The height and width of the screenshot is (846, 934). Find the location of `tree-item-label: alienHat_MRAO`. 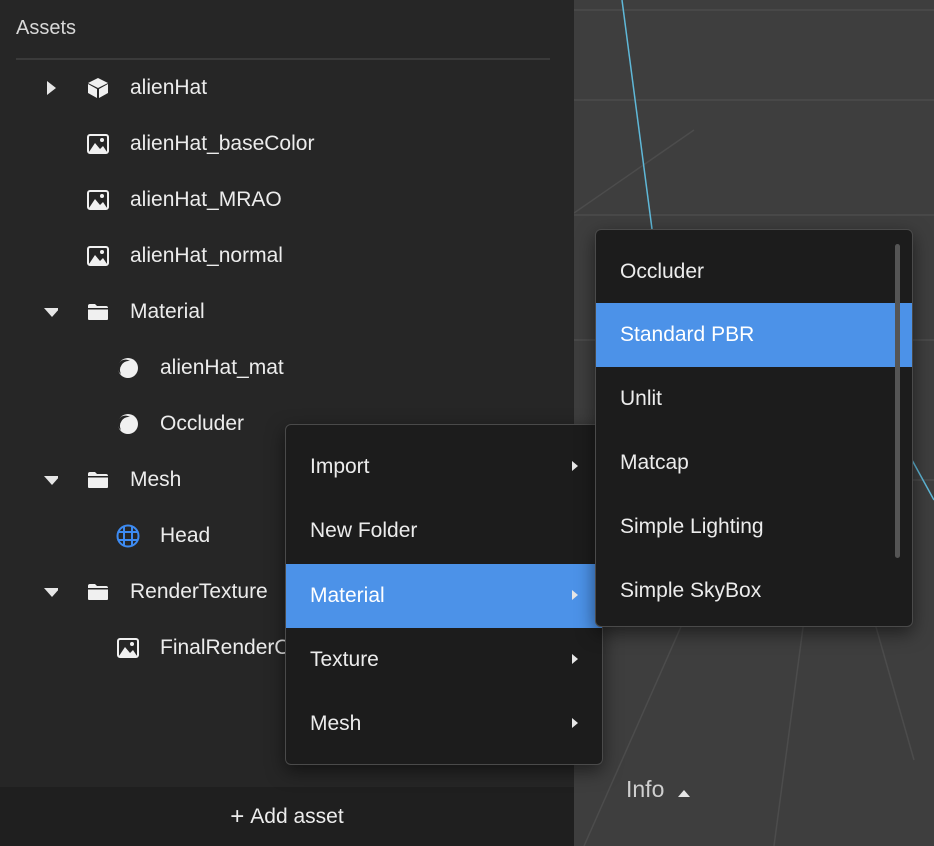

tree-item-label: alienHat_MRAO is located at coordinates (206, 199).